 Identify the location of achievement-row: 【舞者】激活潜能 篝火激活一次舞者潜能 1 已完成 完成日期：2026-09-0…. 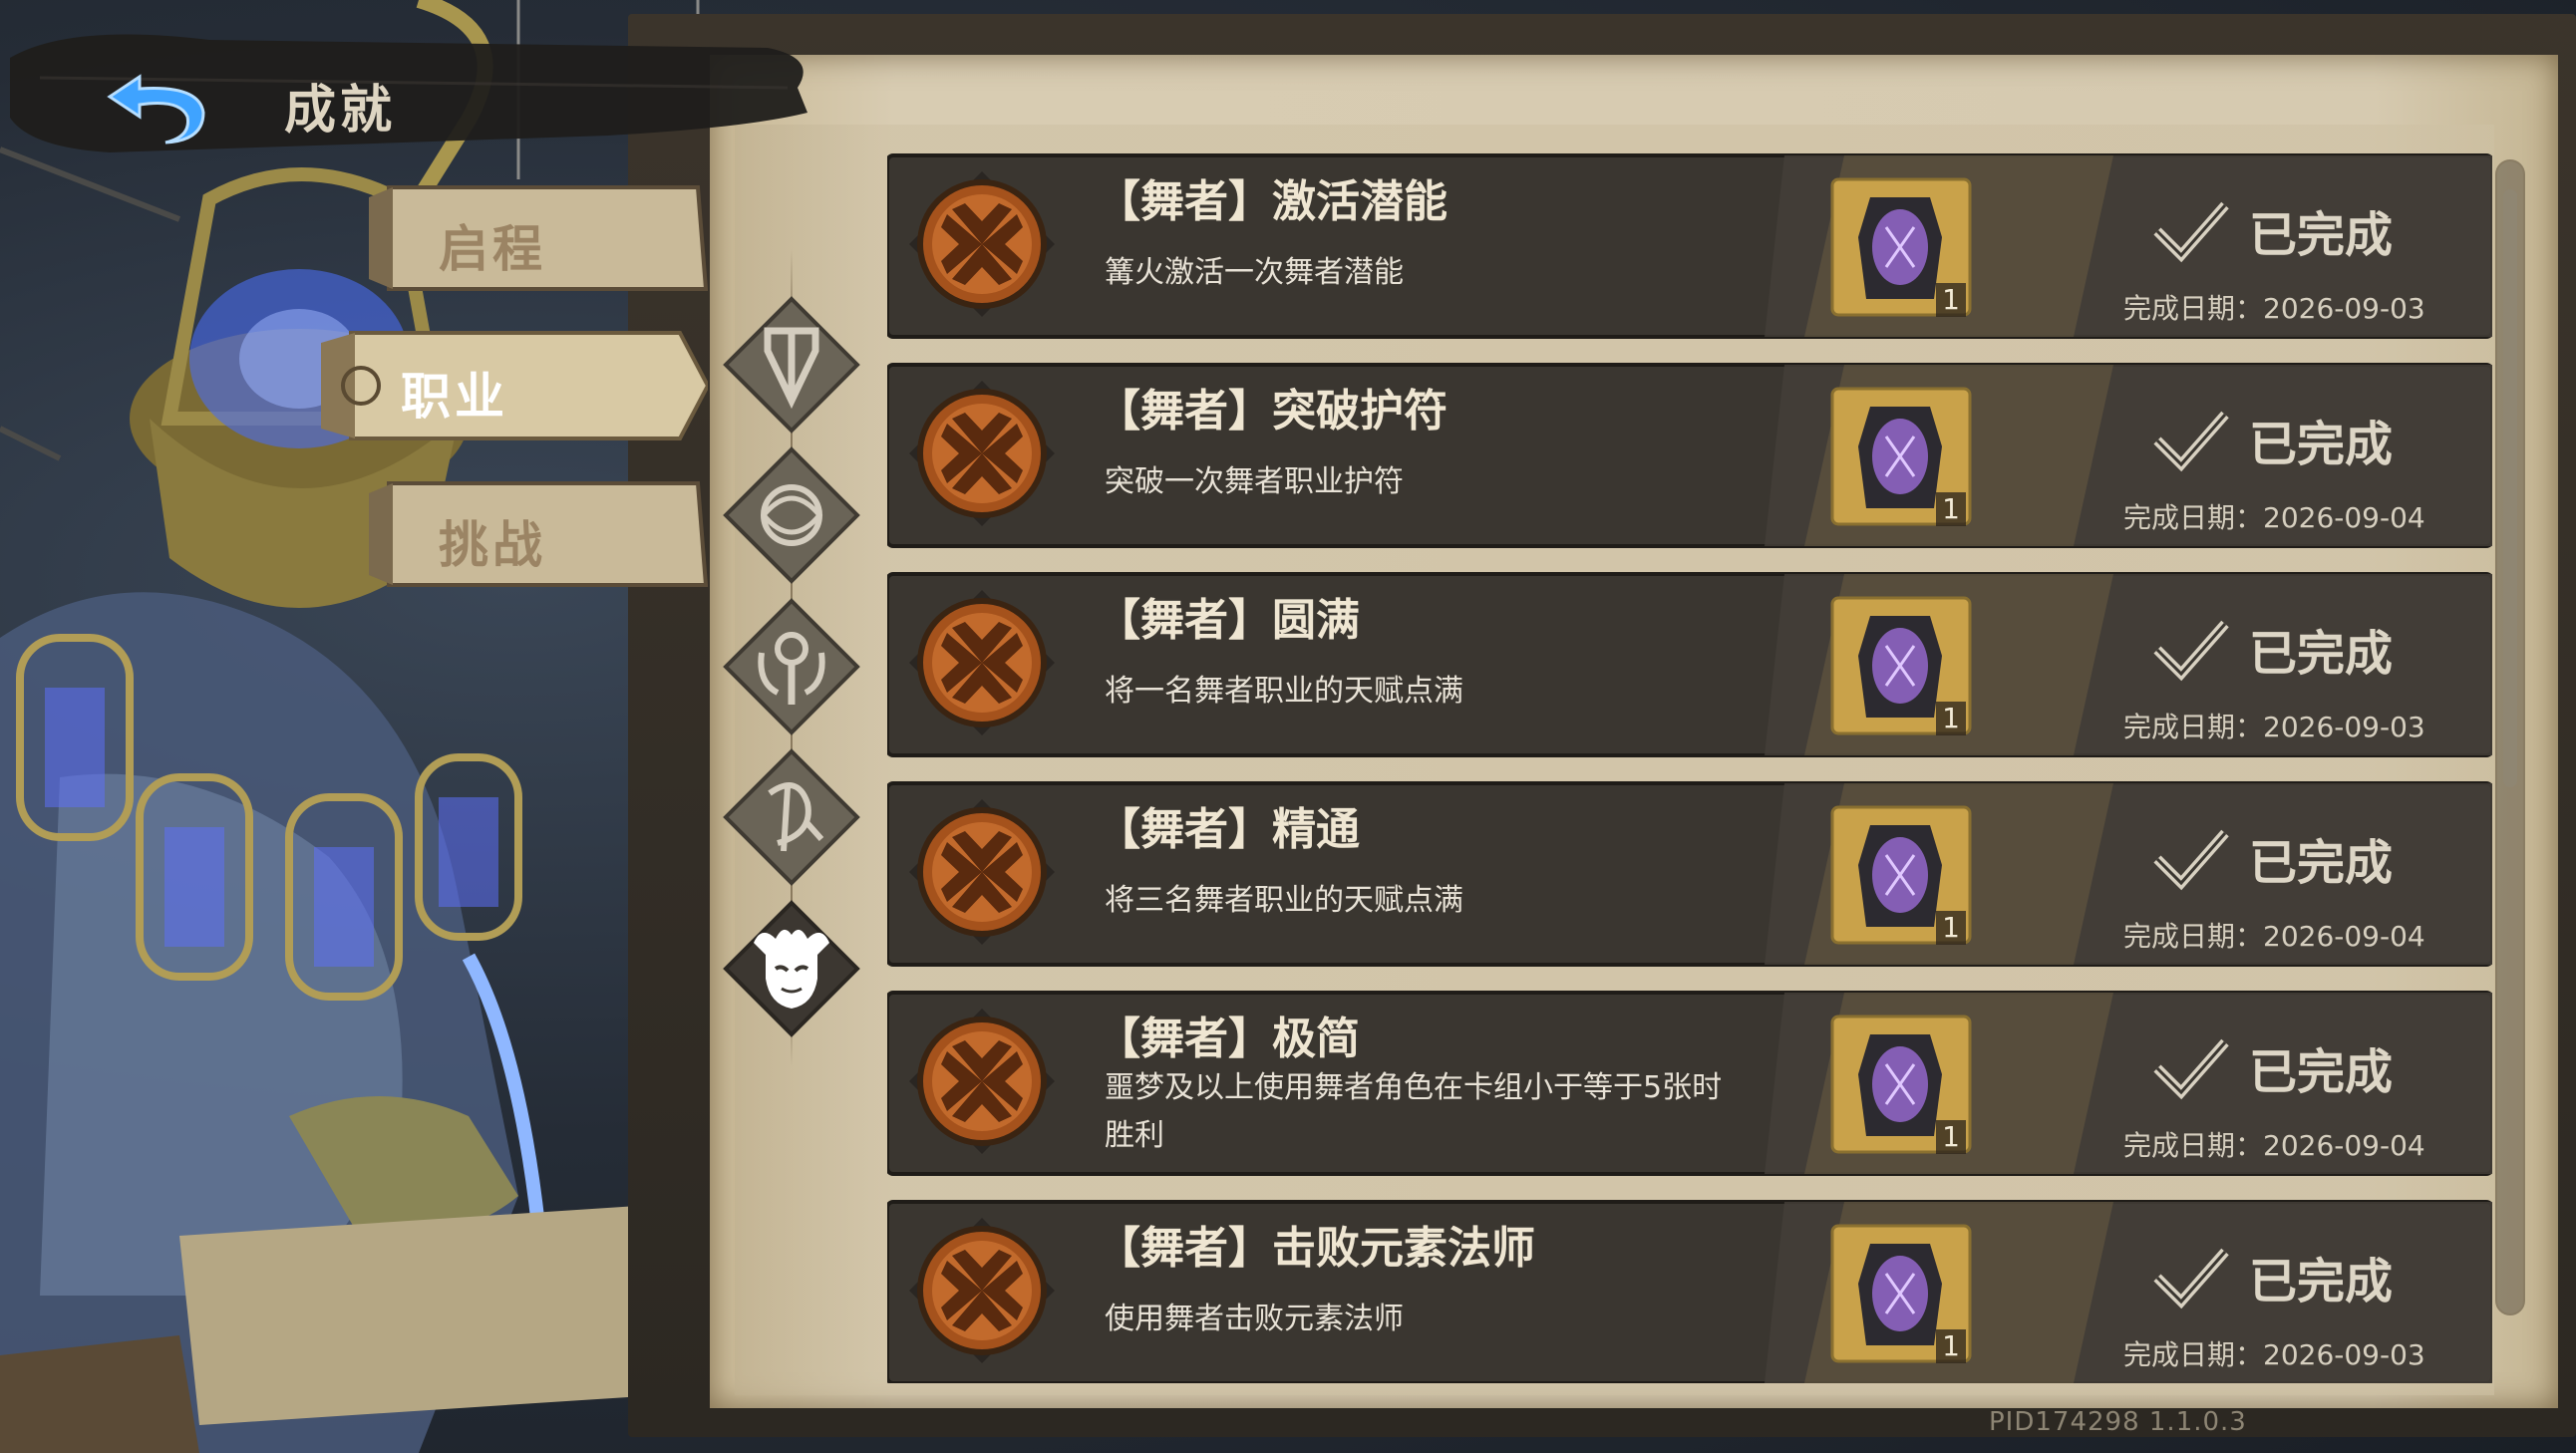
(1689, 246).